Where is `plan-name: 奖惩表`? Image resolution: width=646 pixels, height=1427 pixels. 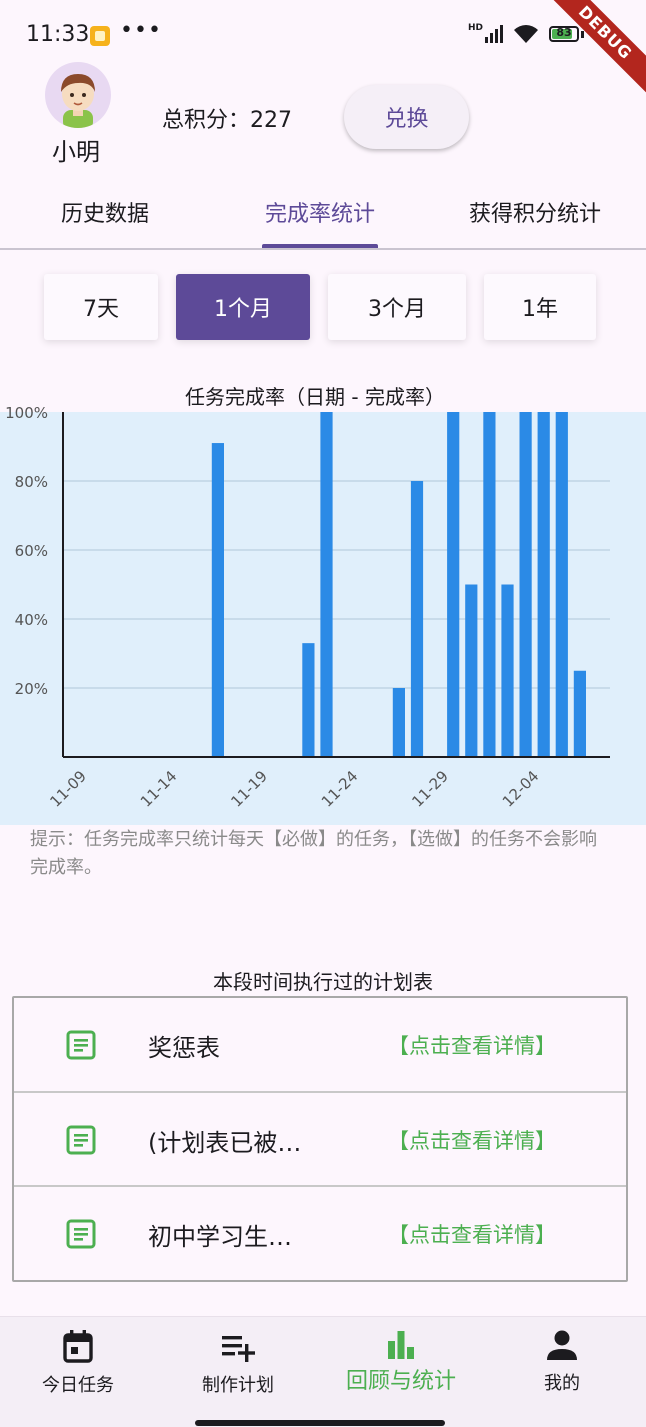 plan-name: 奖惩表 is located at coordinates (184, 1048).